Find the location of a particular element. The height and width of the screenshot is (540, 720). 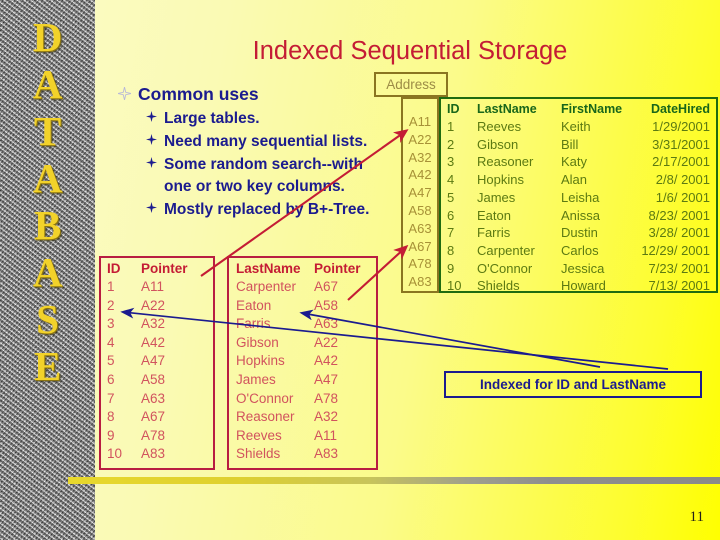

cell-lastname: Gibson is located at coordinates (498, 144).